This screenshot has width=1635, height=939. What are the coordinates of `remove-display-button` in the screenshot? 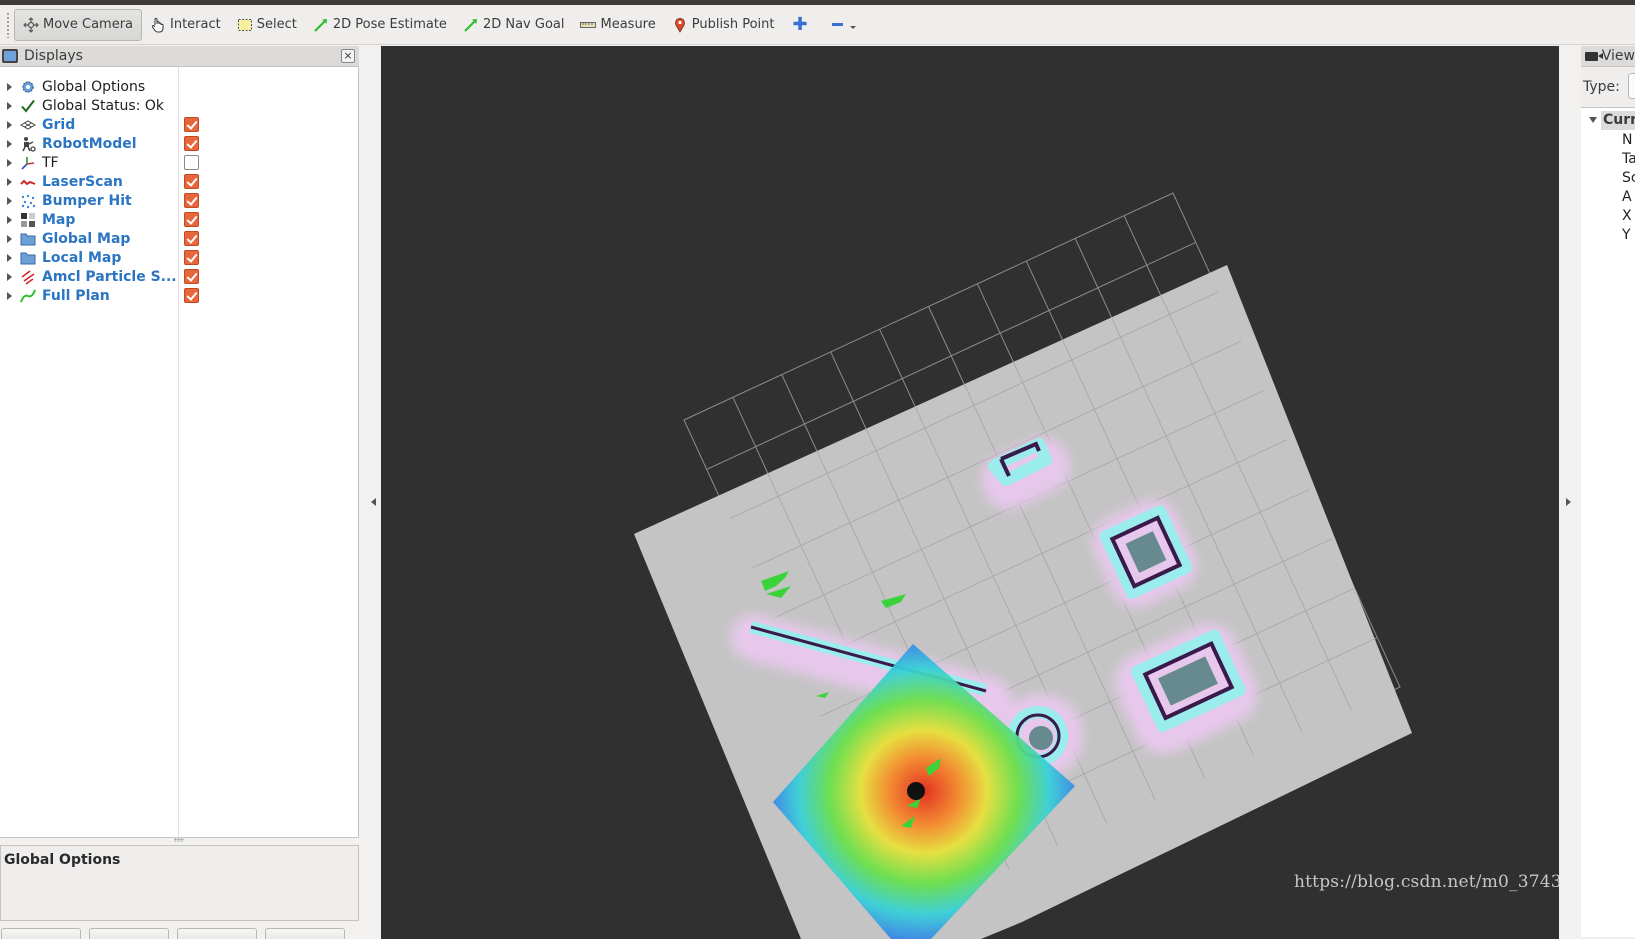 It's located at (217, 933).